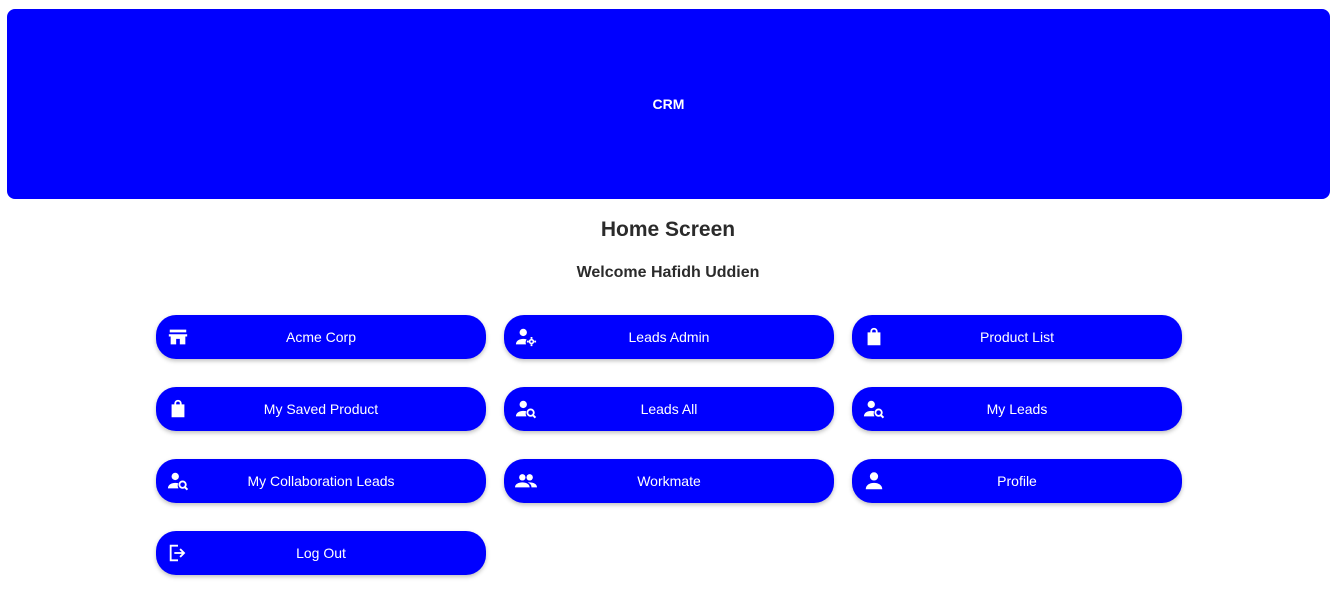  I want to click on product-list-button: Product List, so click(1017, 337).